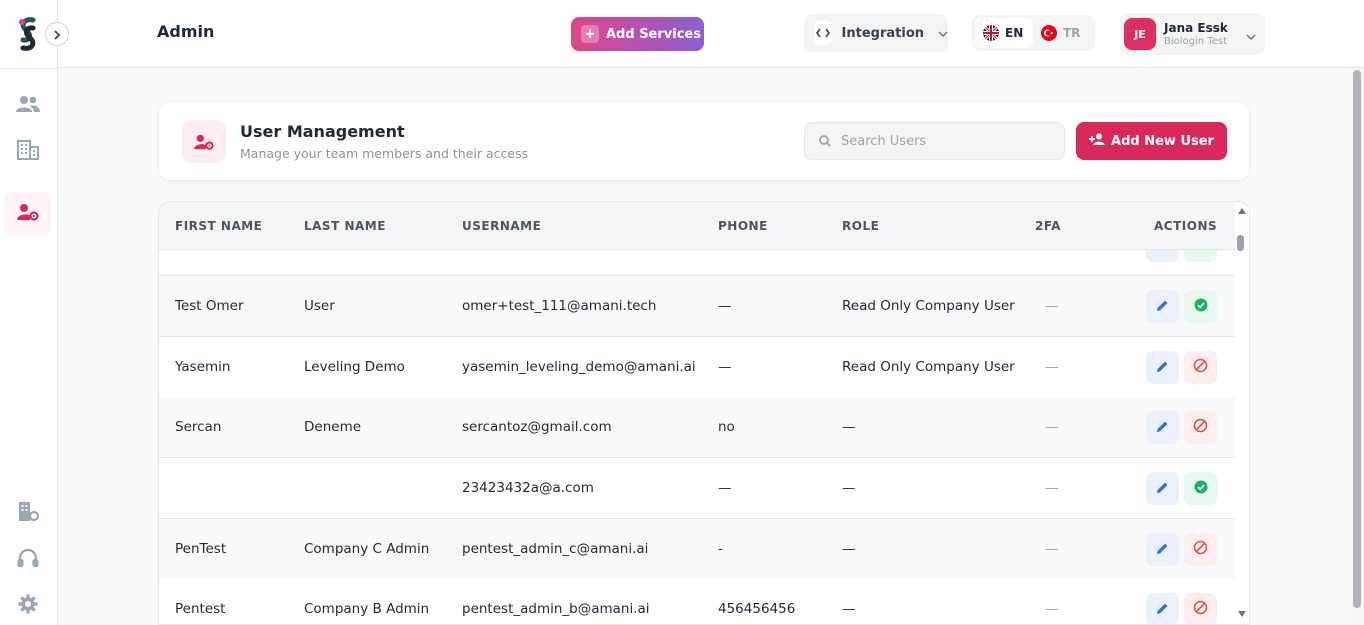 Image resolution: width=1364 pixels, height=625 pixels. Describe the element at coordinates (537, 427) in the screenshot. I see `cell-username: sercantoz@gmail.com` at that location.